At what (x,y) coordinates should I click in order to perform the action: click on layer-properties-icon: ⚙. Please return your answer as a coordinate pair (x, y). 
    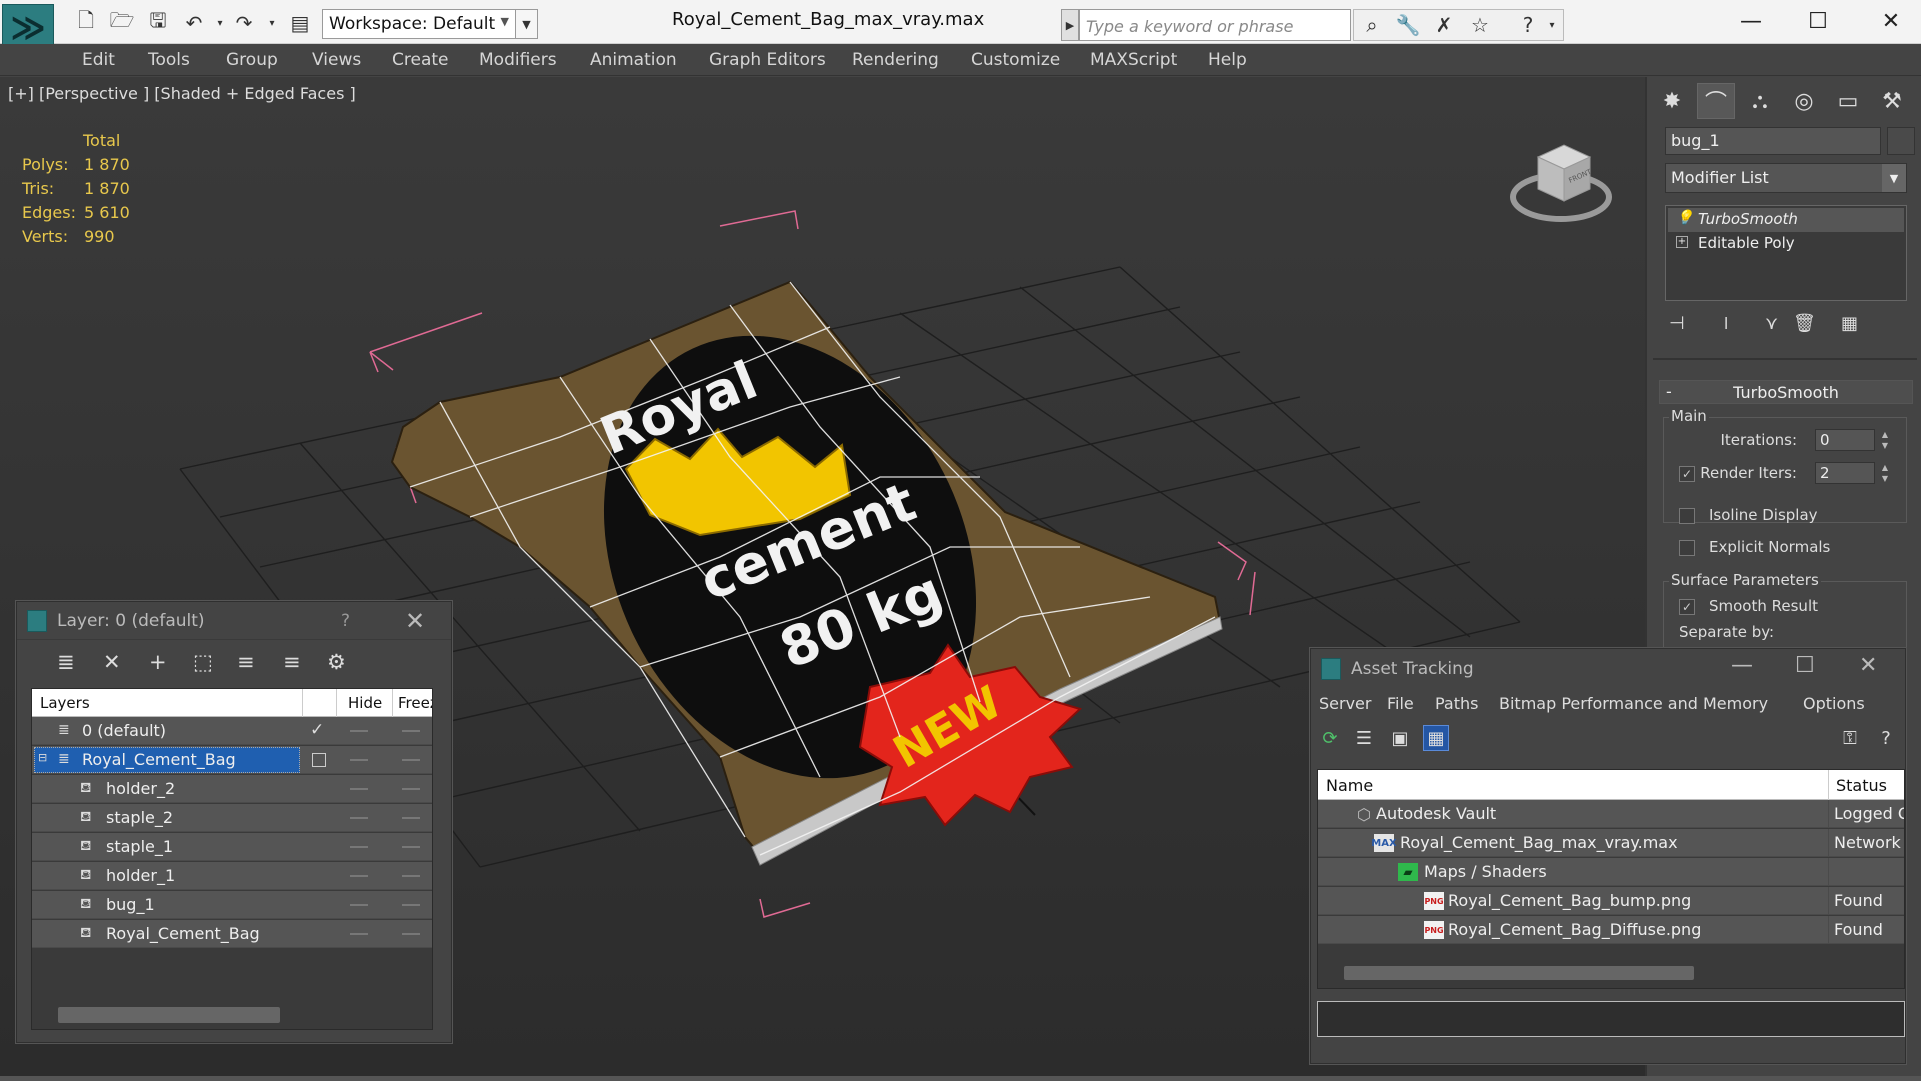
    Looking at the image, I should click on (336, 662).